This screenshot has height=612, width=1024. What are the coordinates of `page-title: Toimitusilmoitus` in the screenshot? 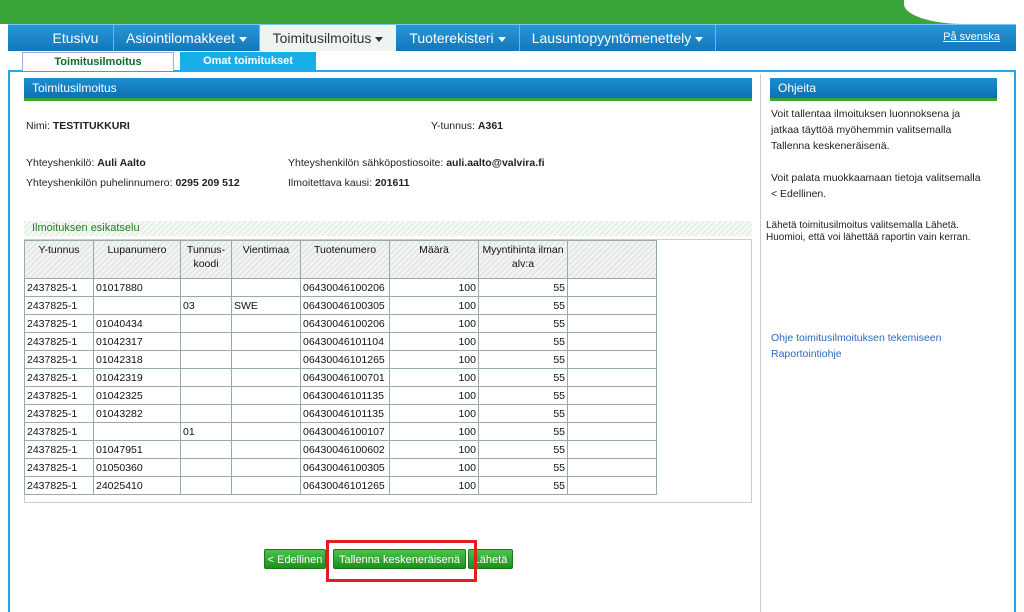 It's located at (388, 89).